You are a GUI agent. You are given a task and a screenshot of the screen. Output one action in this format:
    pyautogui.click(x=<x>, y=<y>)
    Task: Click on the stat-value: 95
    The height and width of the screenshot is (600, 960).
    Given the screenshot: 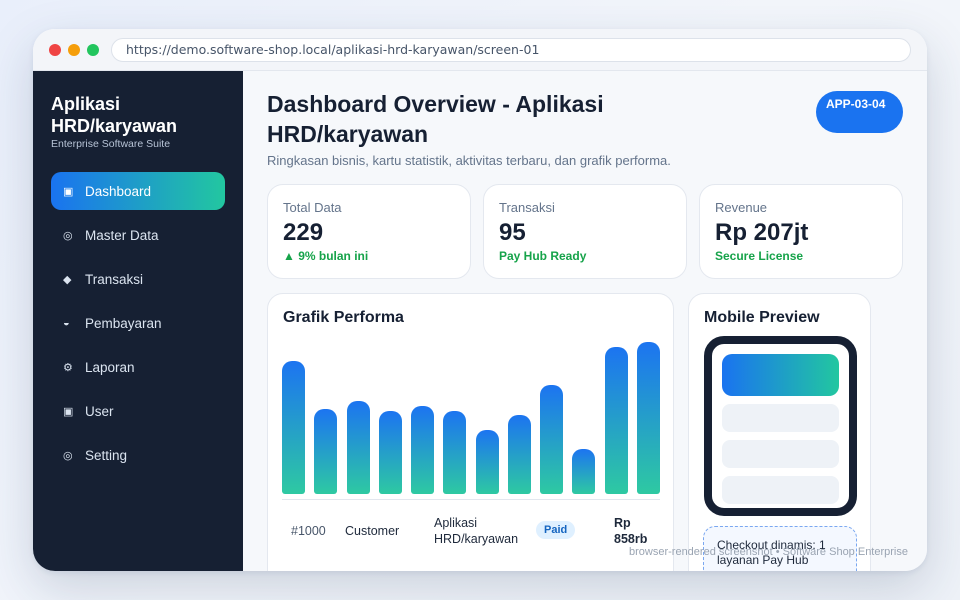 What is the action you would take?
    pyautogui.click(x=512, y=232)
    